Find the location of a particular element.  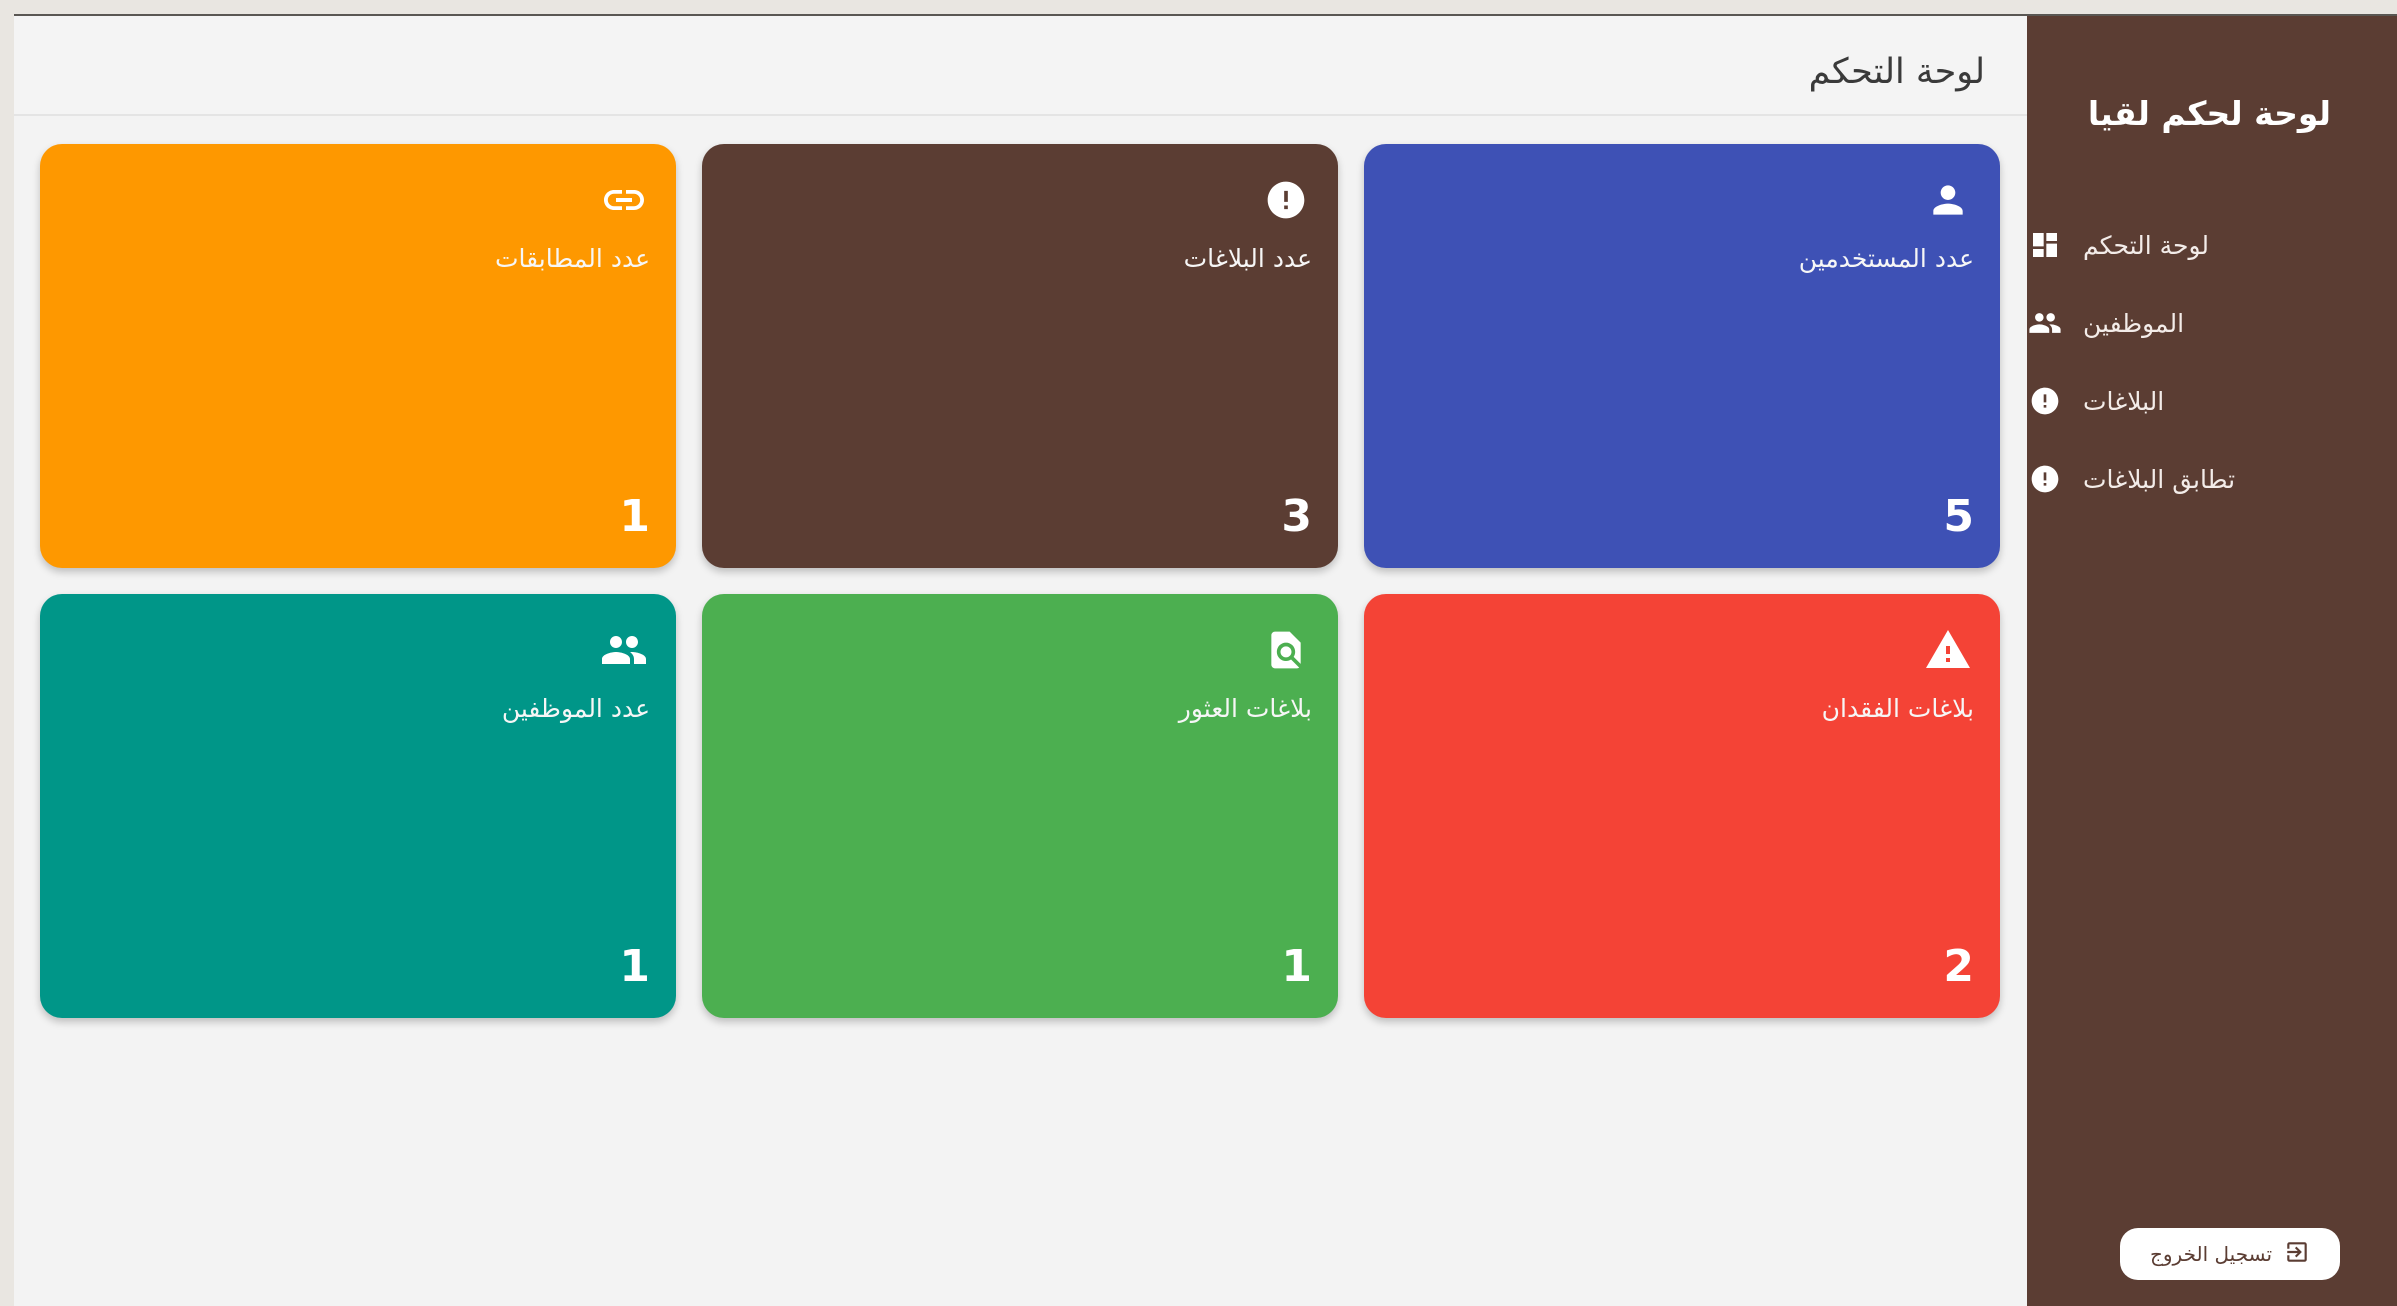

sidebar-item-label: لوحة التحكم is located at coordinates (2146, 245).